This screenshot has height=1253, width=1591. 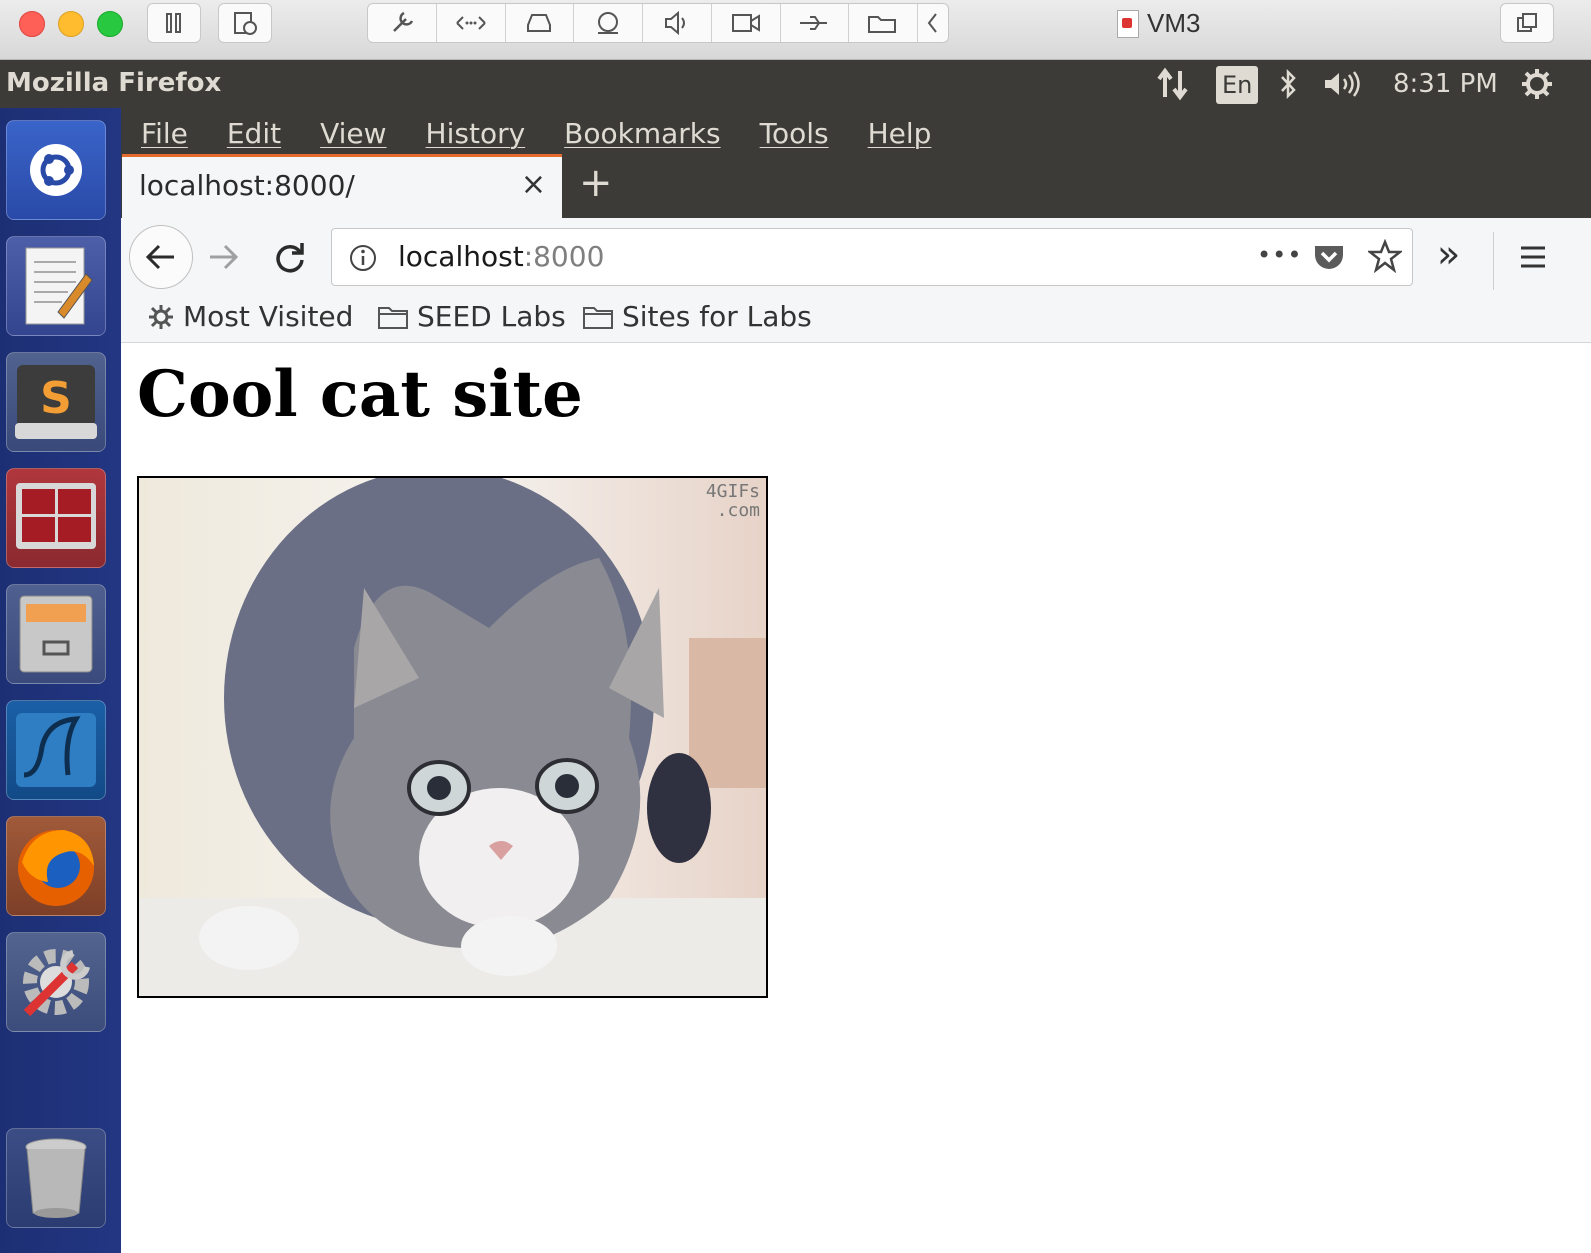 I want to click on bookmark-seed-labs: SEED Labs, so click(x=471, y=316).